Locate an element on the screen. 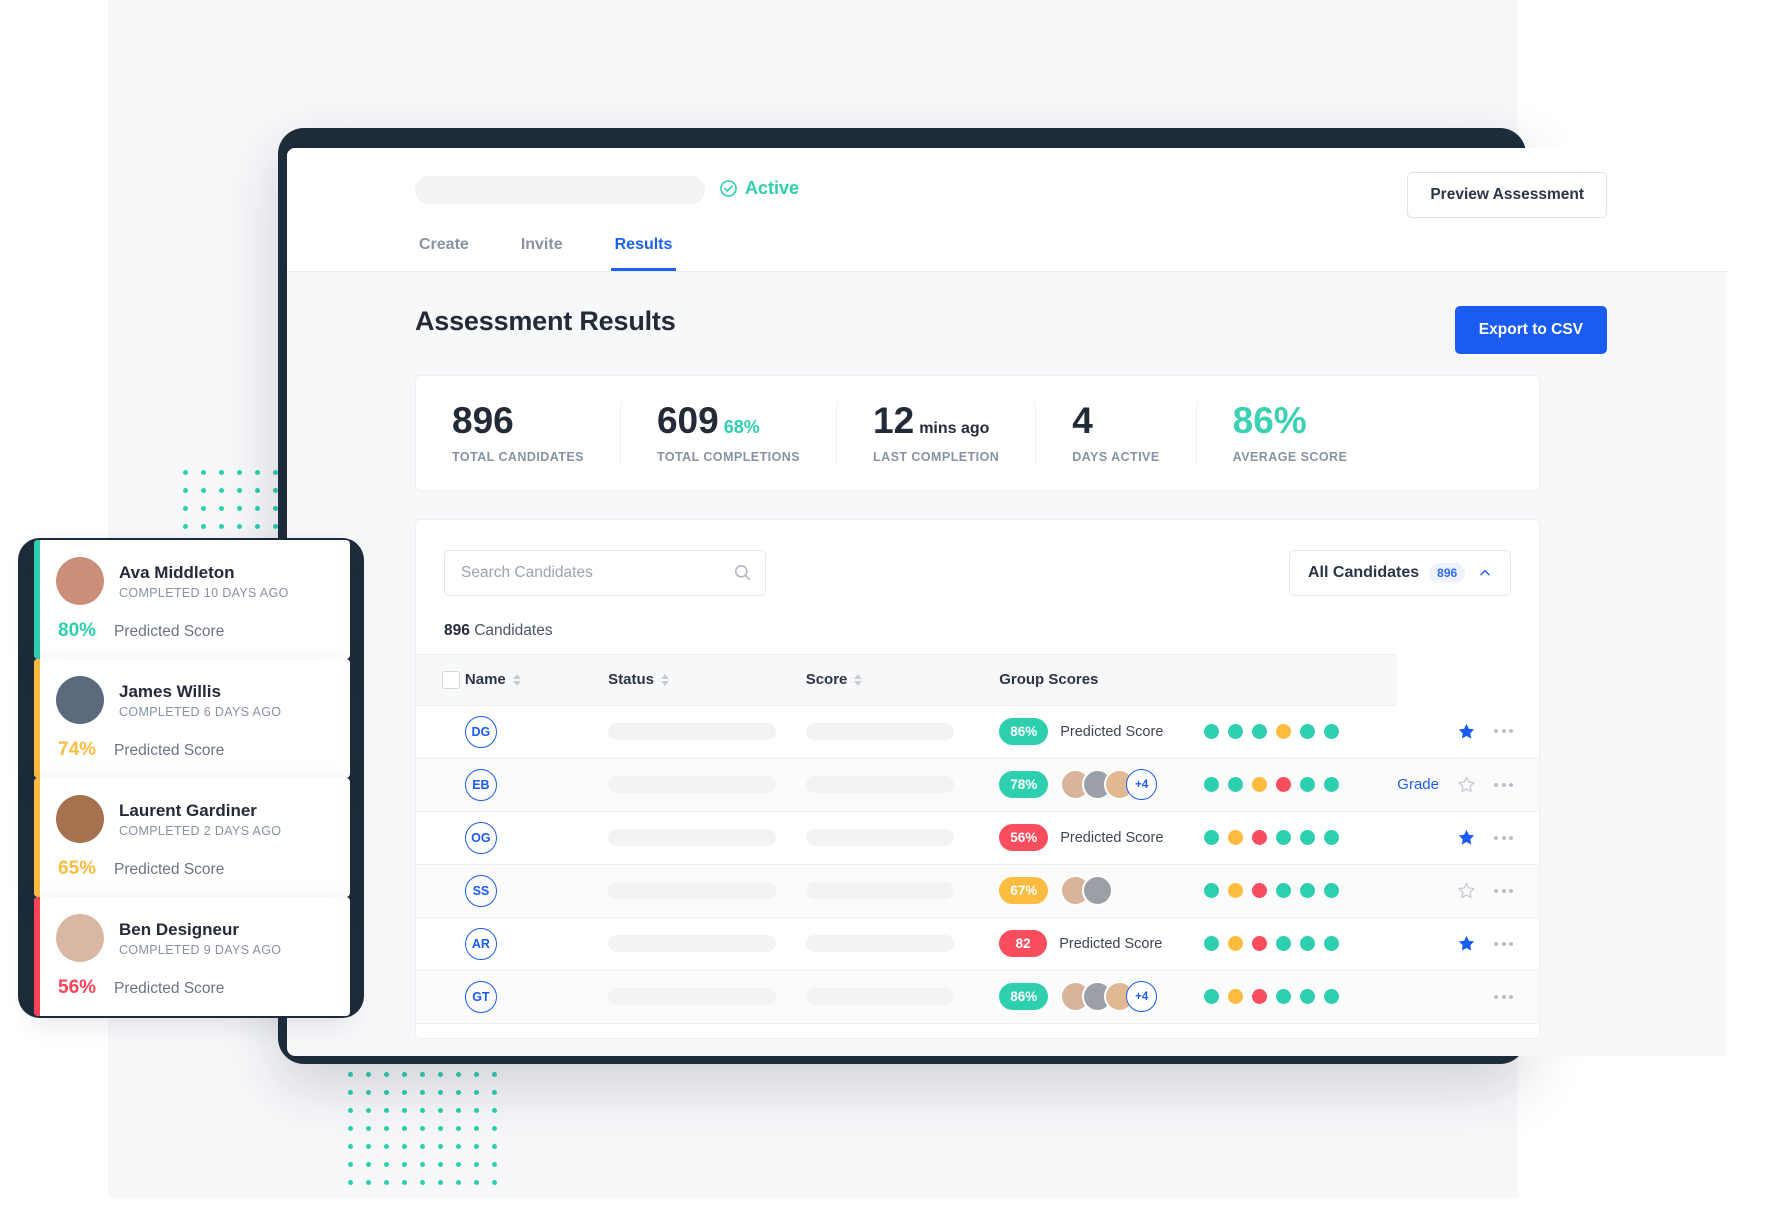  filter-selected-label: All Candidates is located at coordinates (1364, 572).